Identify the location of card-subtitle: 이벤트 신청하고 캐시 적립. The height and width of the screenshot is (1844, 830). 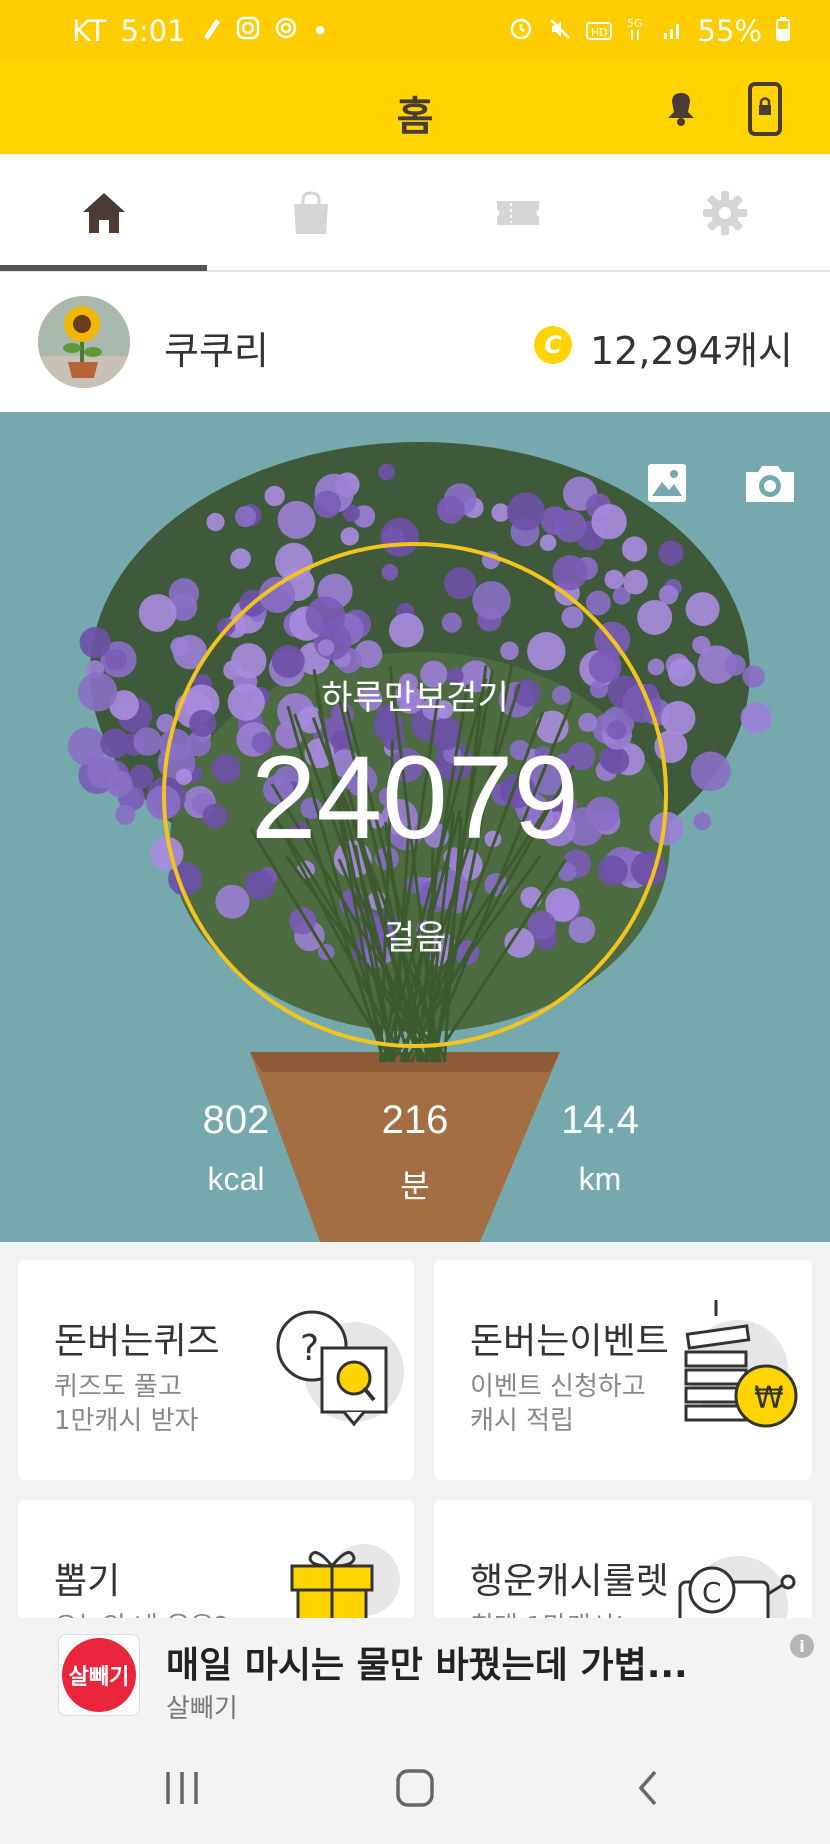
(558, 1404).